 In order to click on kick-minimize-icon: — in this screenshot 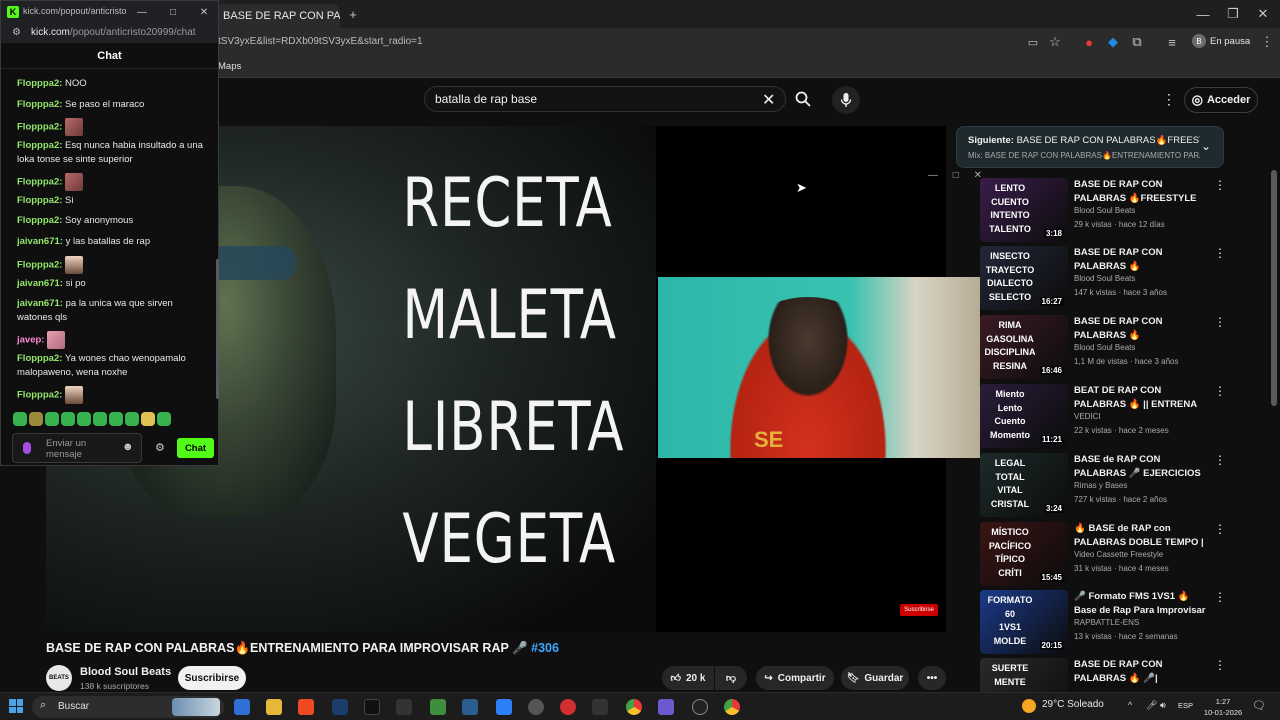, I will do `click(142, 12)`.